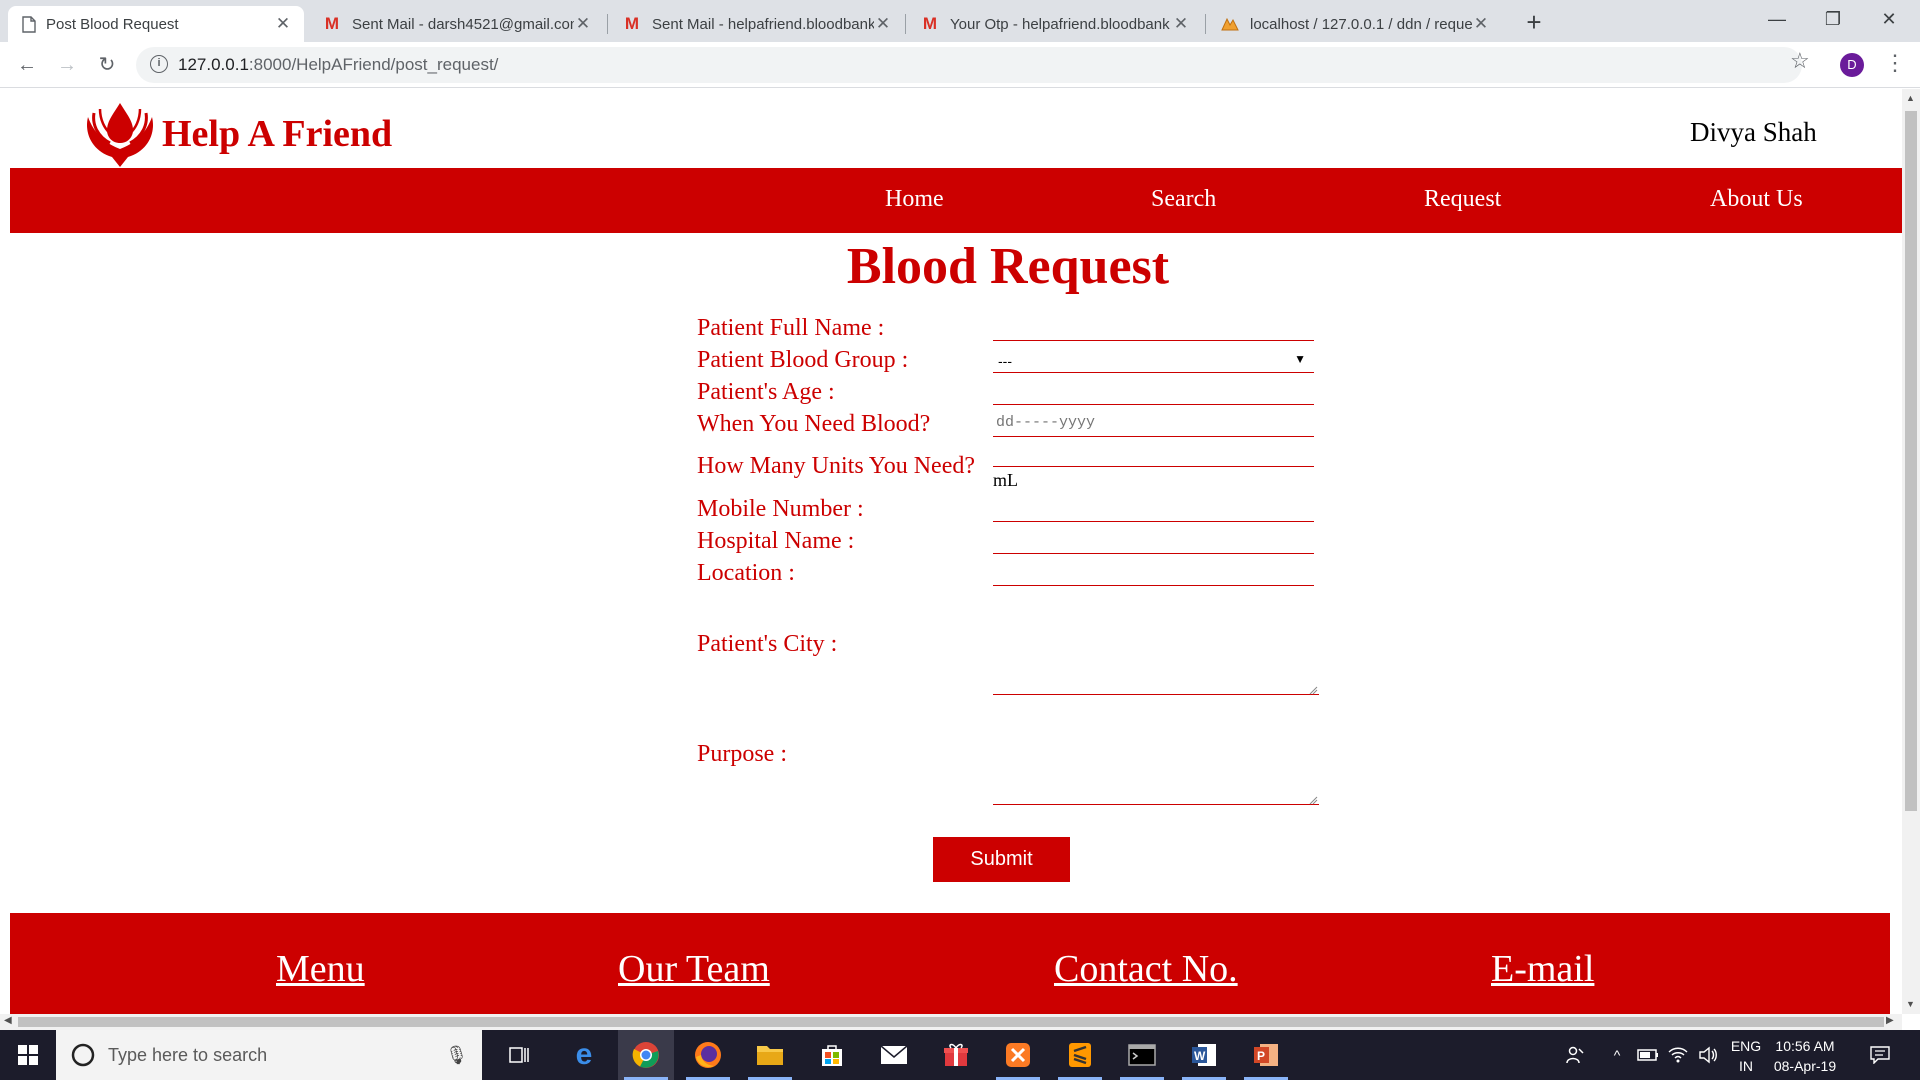 Image resolution: width=1920 pixels, height=1080 pixels. What do you see at coordinates (1895, 63) in the screenshot?
I see `browser-menu-icon: ⋮` at bounding box center [1895, 63].